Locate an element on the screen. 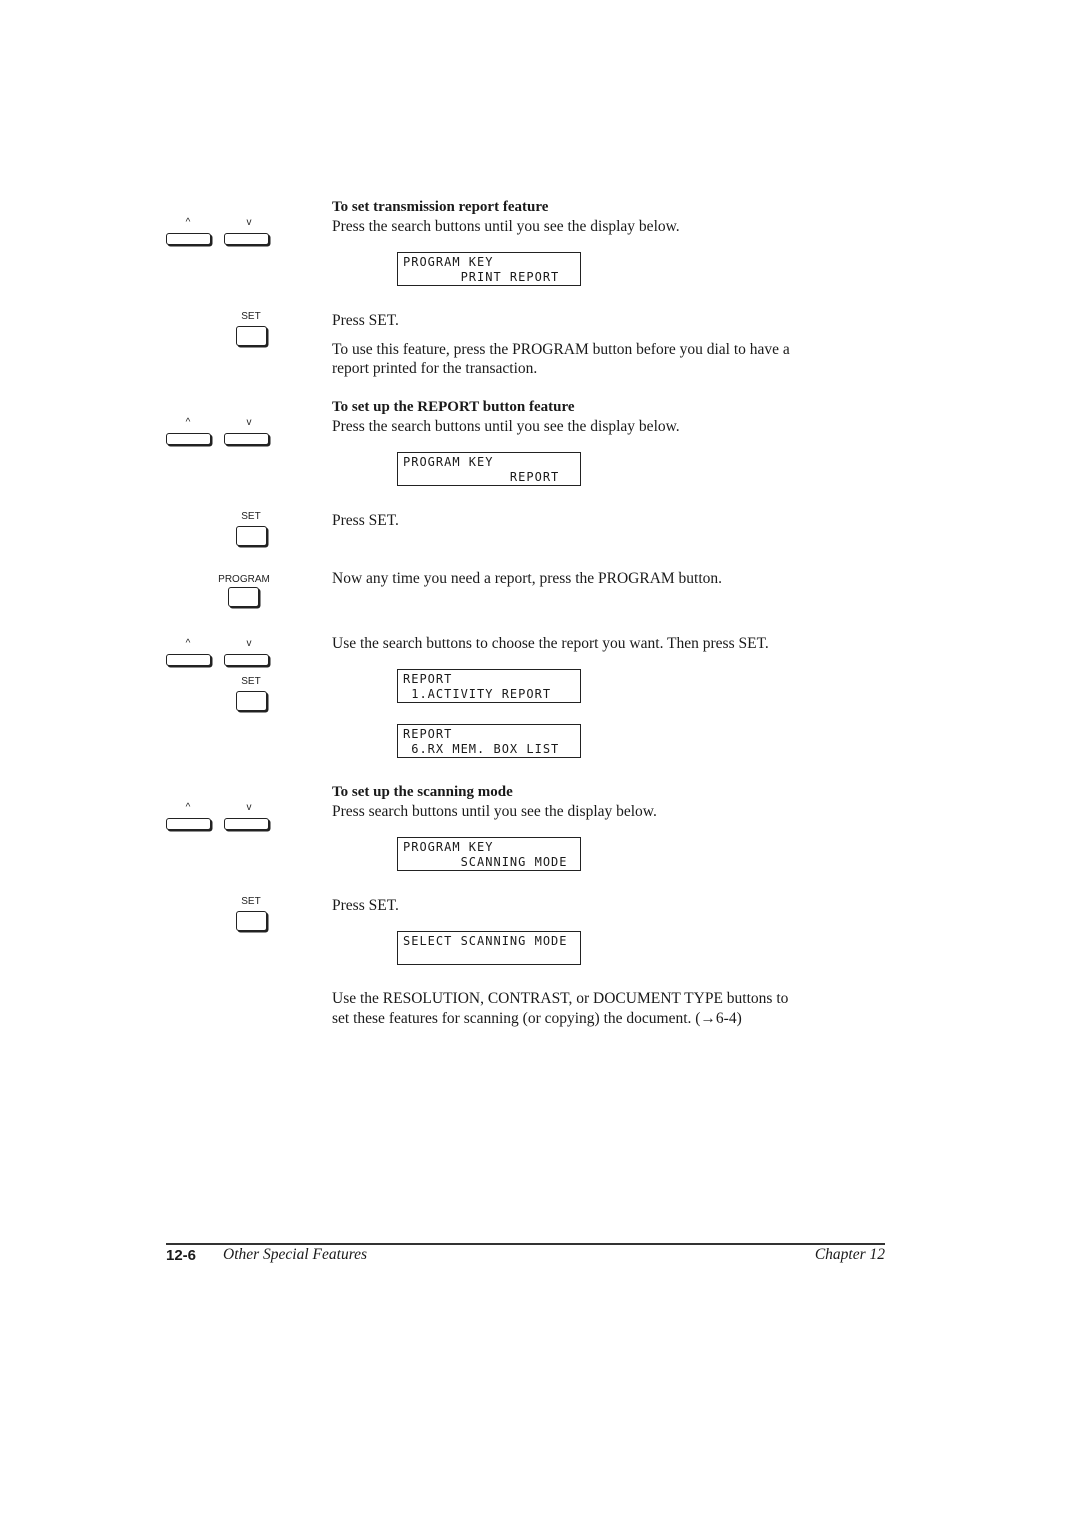 Image resolution: width=1080 pixels, height=1528 pixels. footer-rule is located at coordinates (525, 1244).